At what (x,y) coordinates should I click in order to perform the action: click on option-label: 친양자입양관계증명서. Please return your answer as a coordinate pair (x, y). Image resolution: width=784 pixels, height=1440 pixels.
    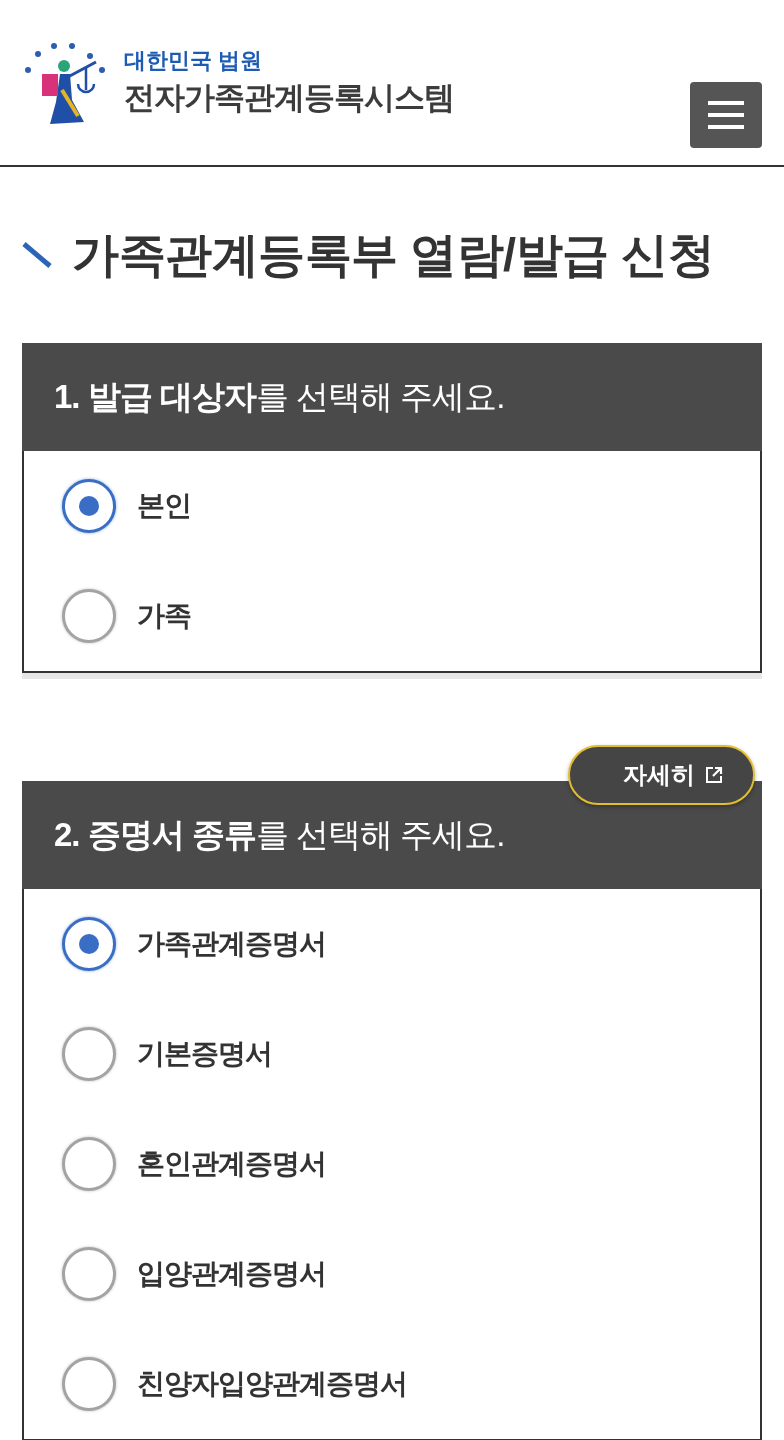
    Looking at the image, I should click on (272, 1384).